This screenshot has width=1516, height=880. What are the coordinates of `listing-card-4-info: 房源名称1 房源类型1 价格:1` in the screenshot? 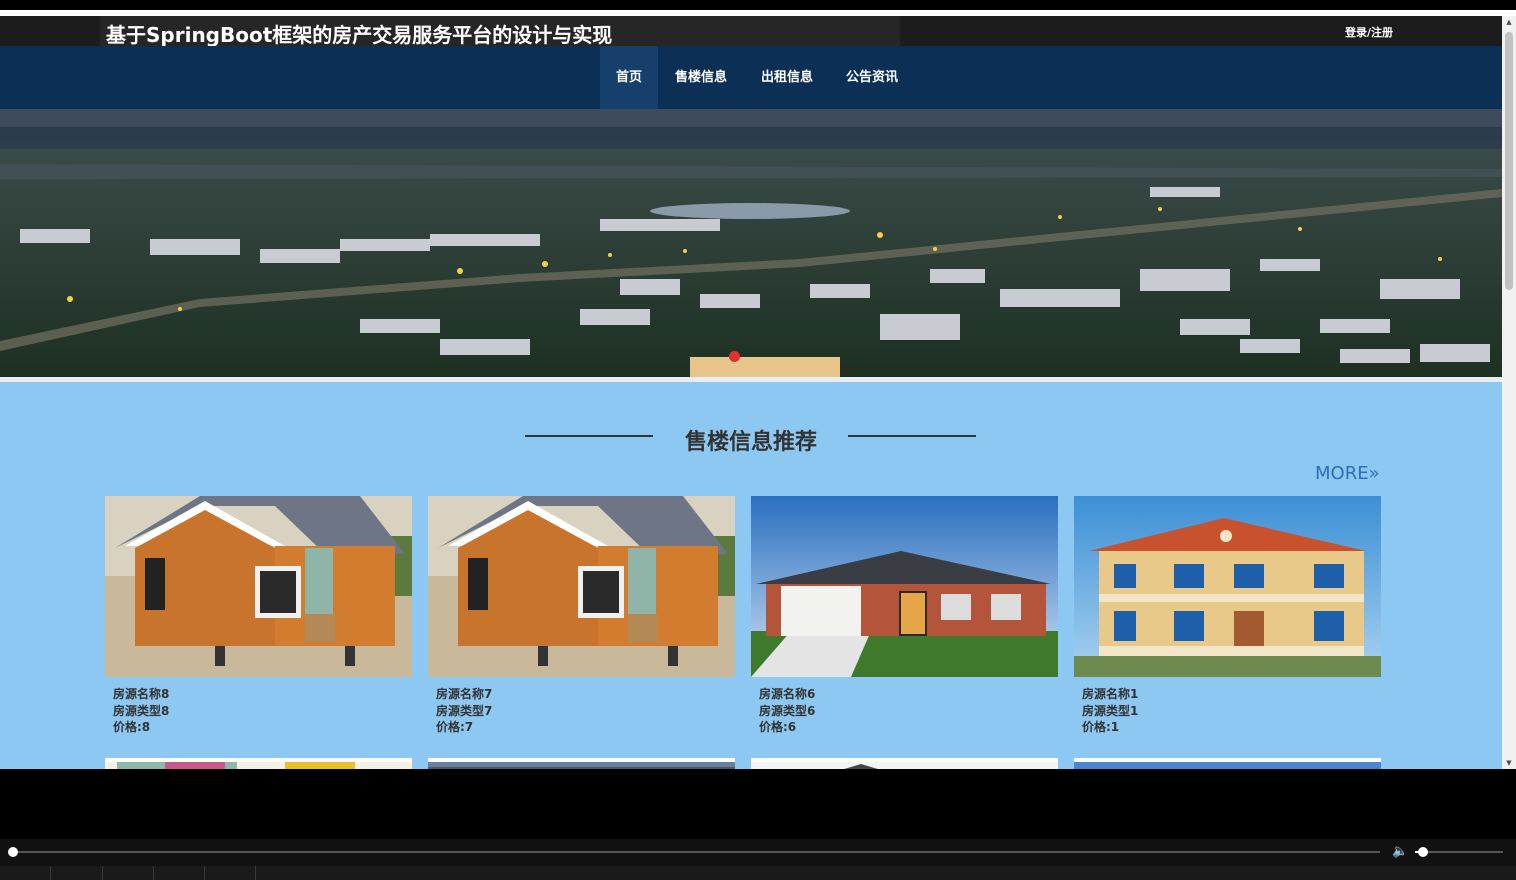 It's located at (1110, 711).